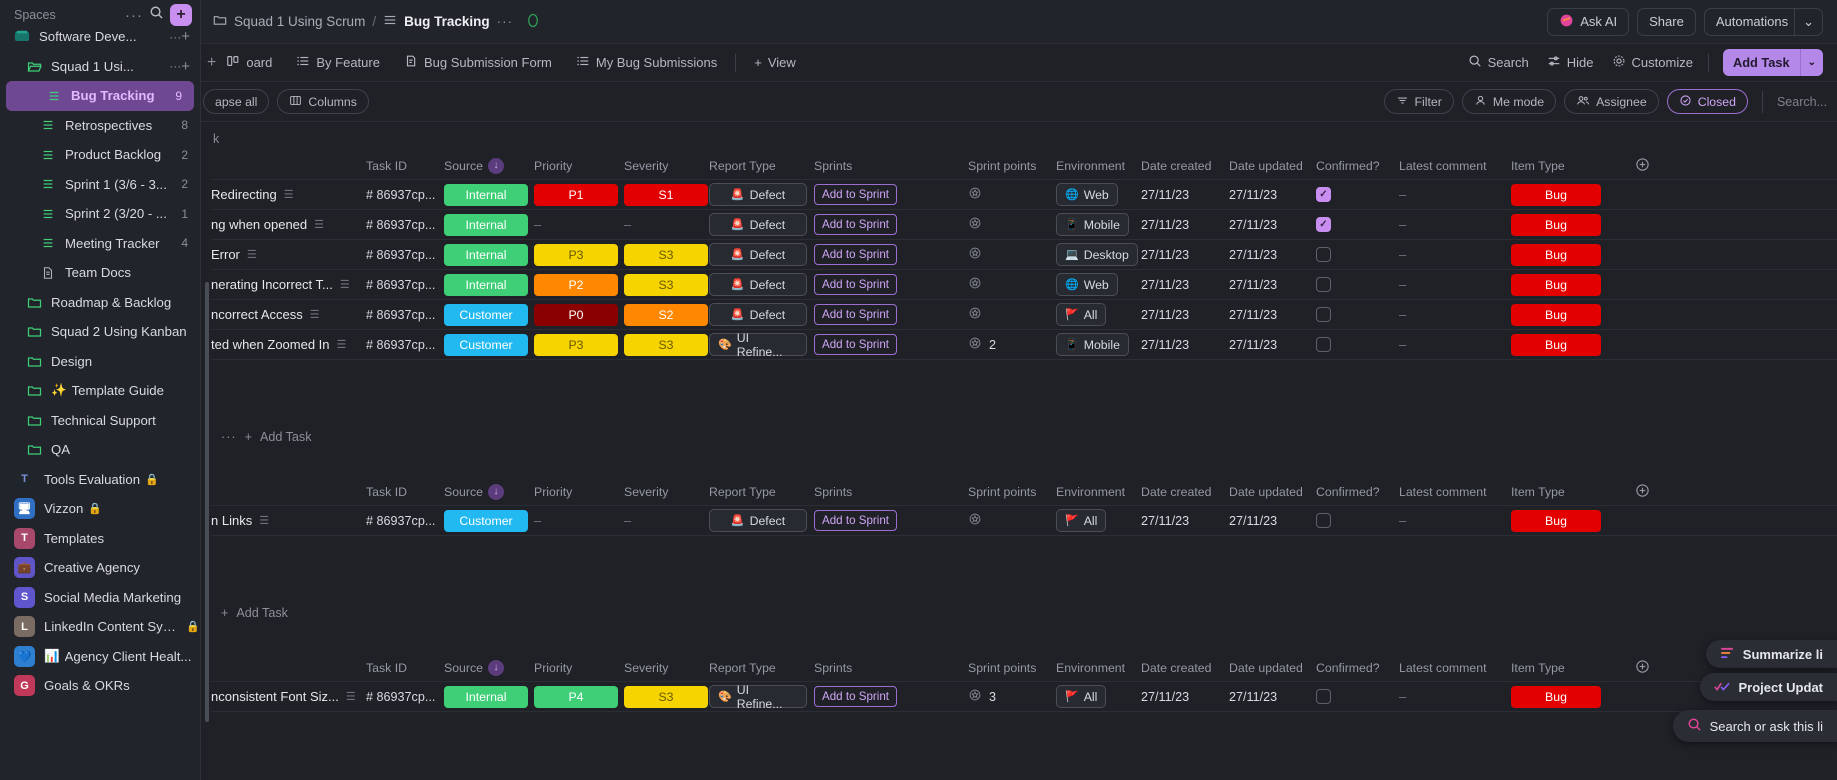 This screenshot has height=780, width=1837. I want to click on value-tag: P3, so click(576, 344).